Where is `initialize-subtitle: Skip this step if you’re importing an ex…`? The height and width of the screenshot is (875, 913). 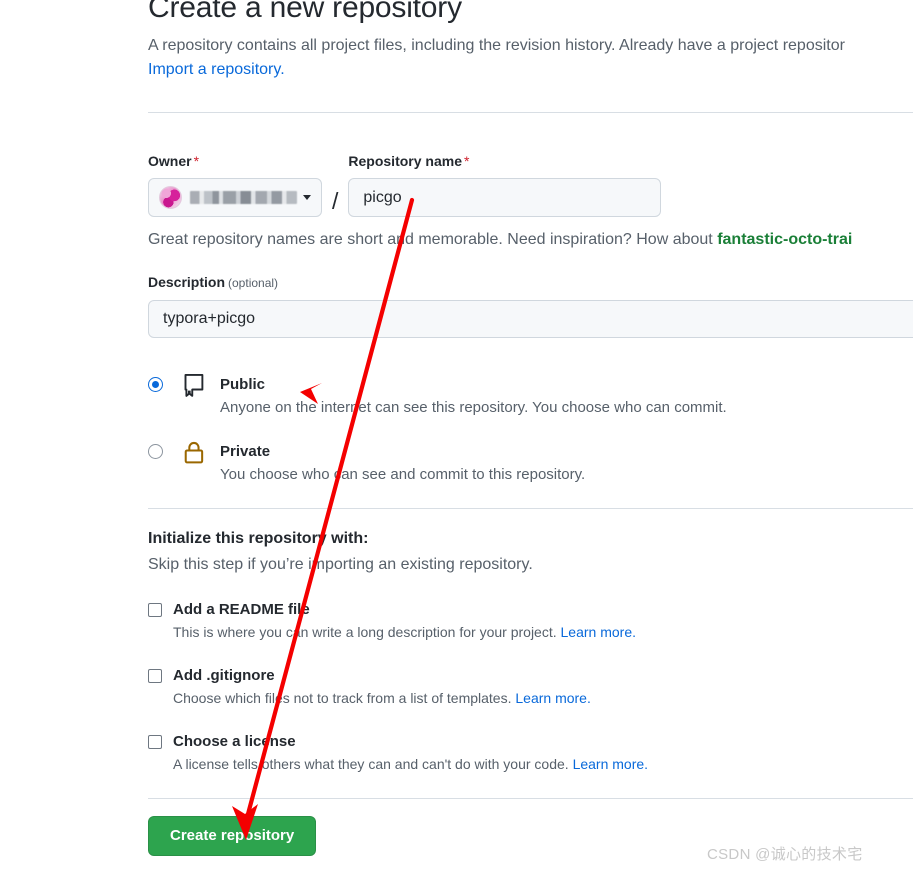 initialize-subtitle: Skip this step if you’re importing an ex… is located at coordinates (340, 564).